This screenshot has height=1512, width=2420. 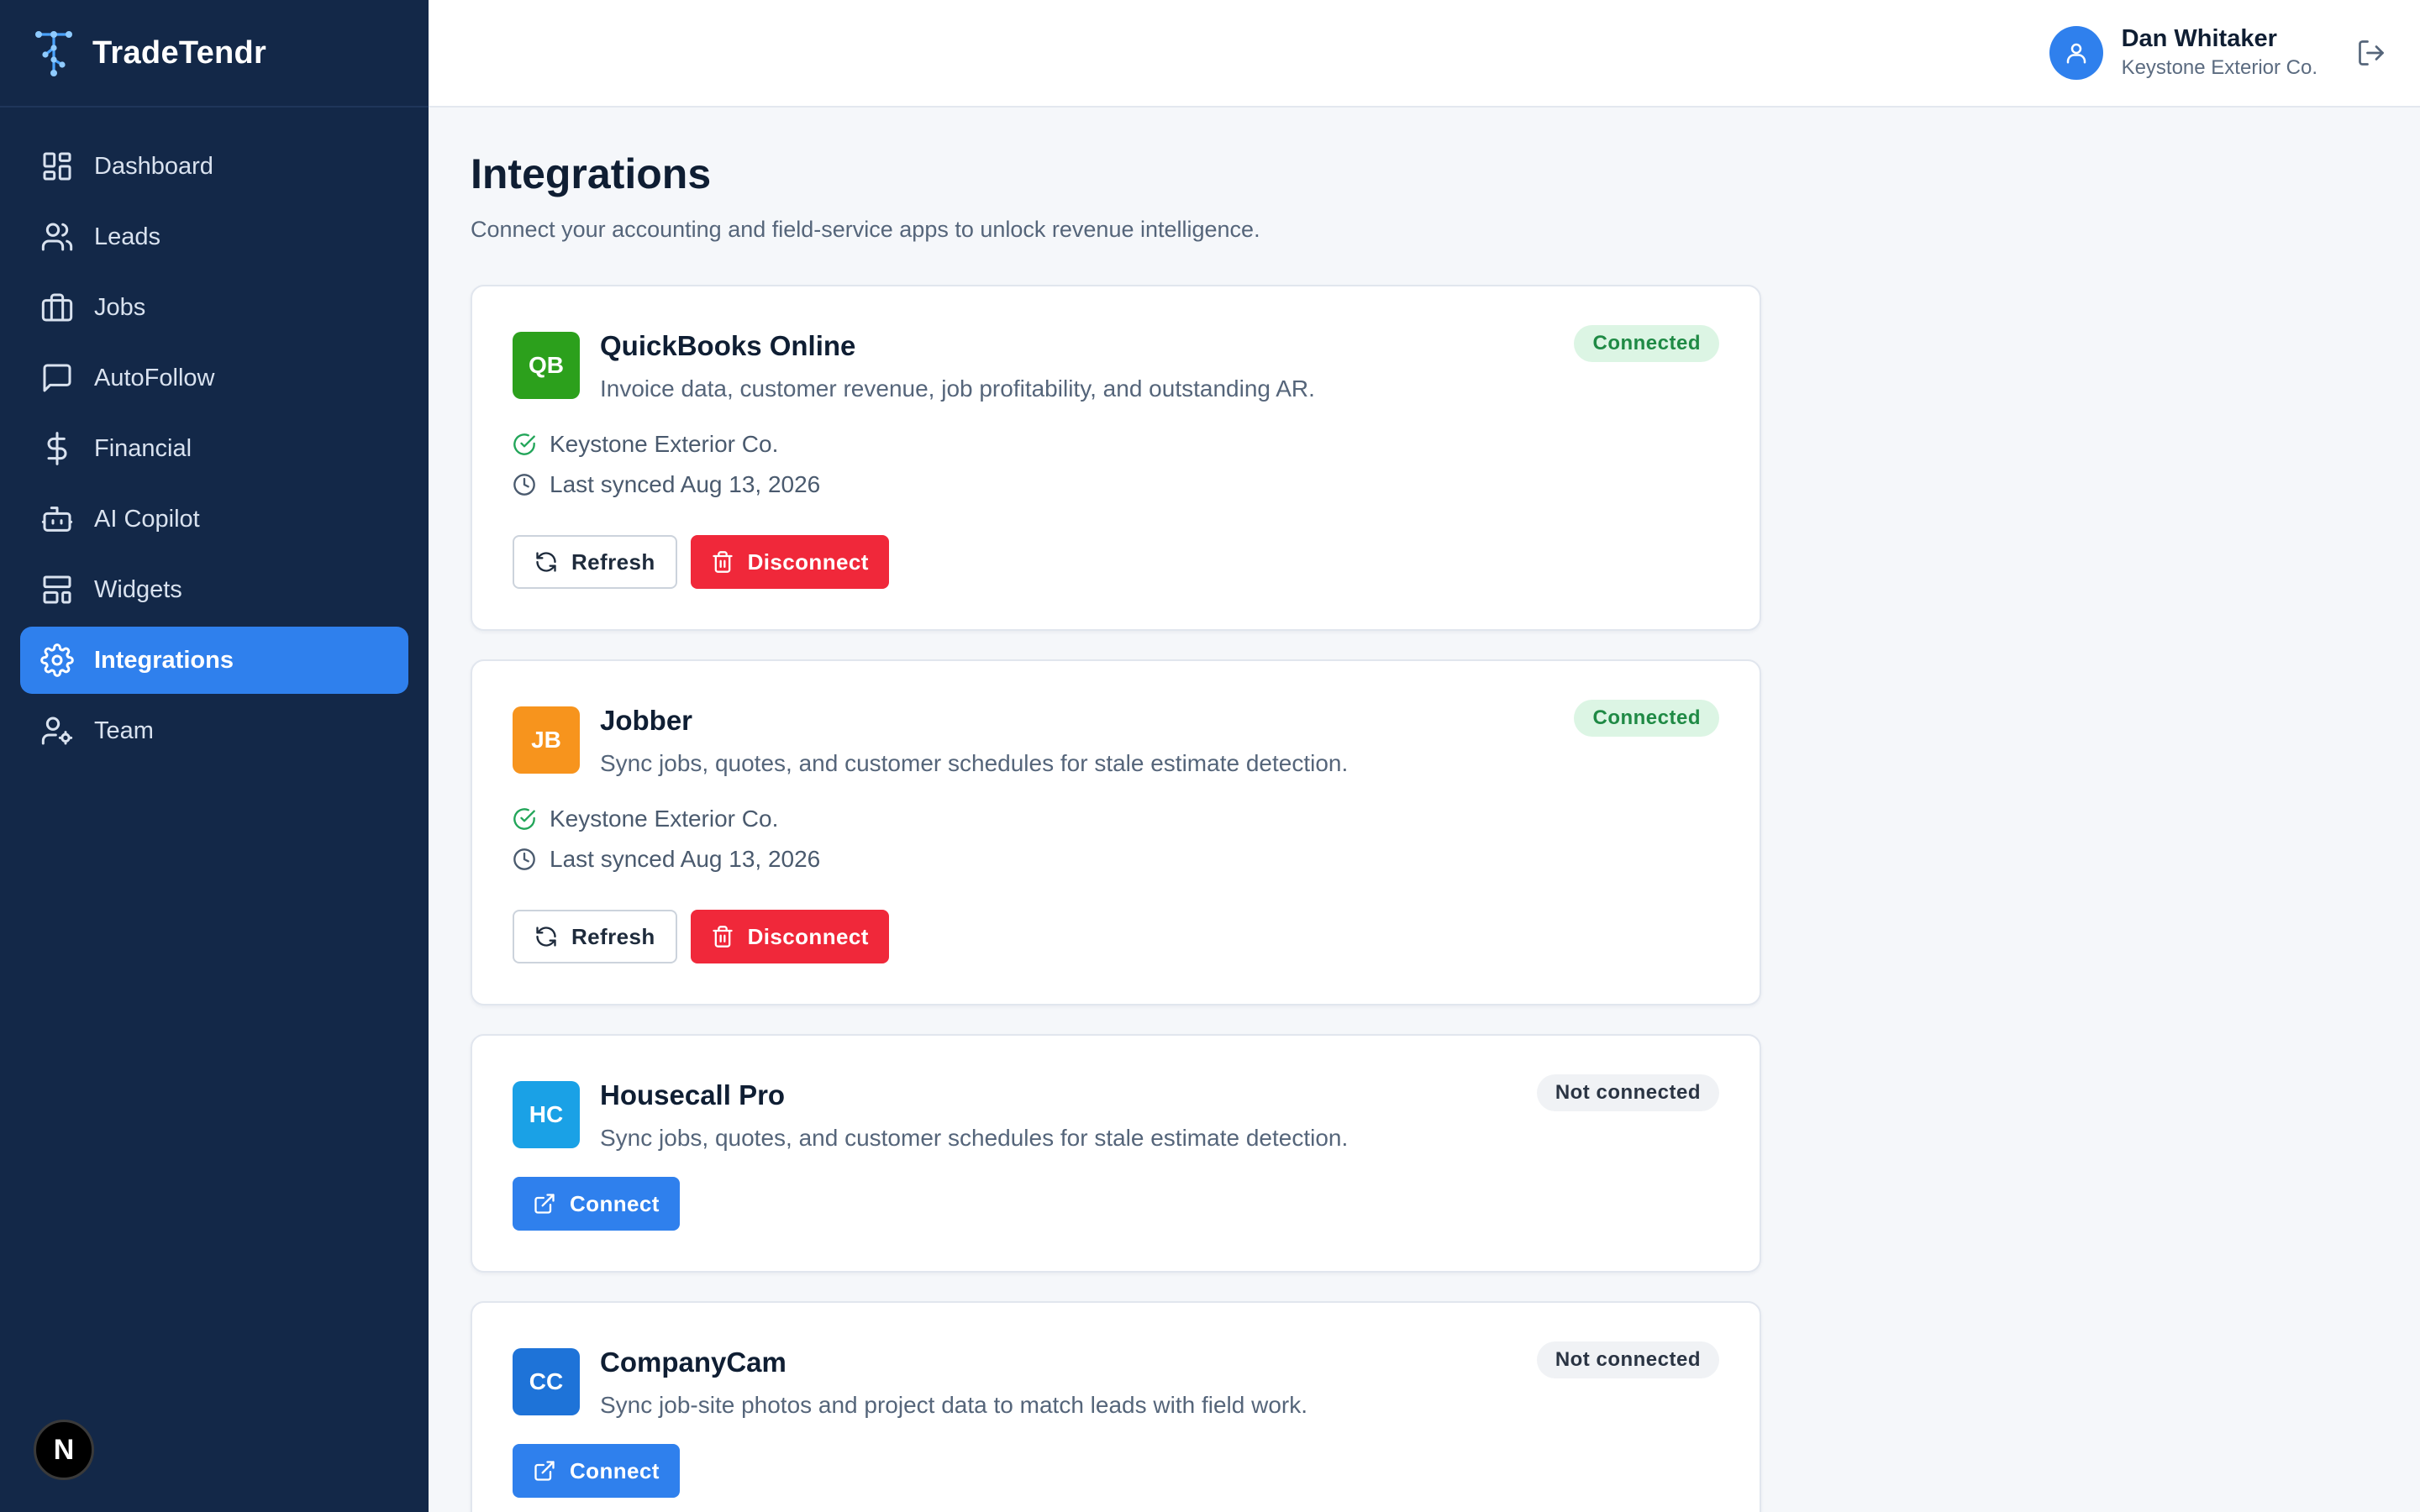 What do you see at coordinates (57, 237) in the screenshot?
I see `users-icon` at bounding box center [57, 237].